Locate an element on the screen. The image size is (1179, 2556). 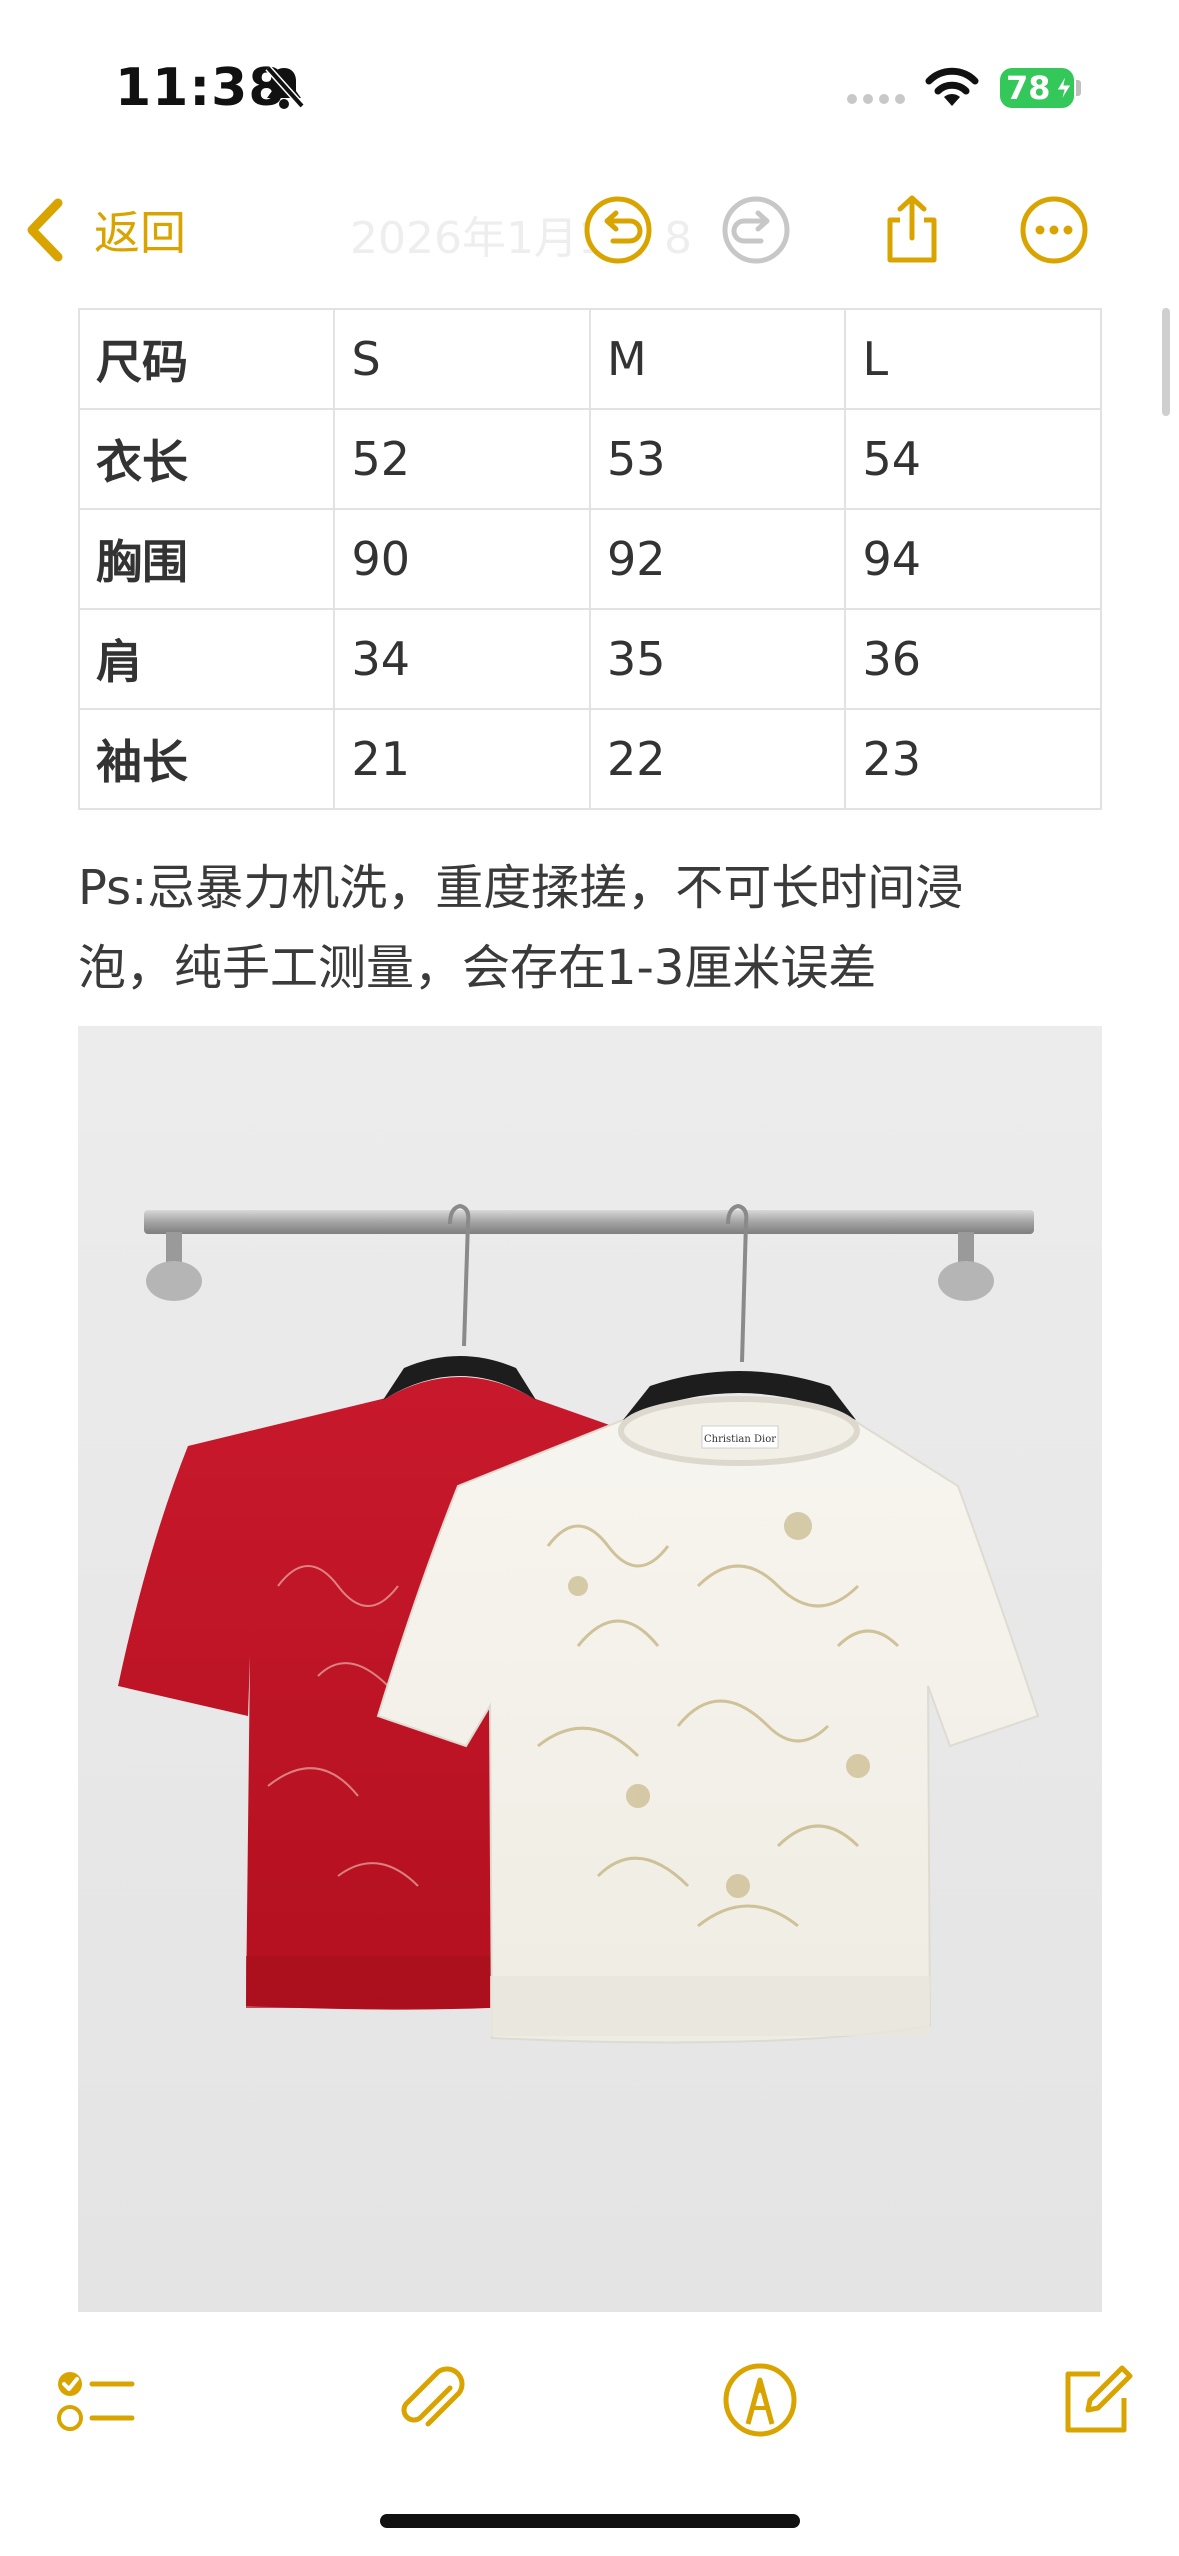
table-cell: 53 is located at coordinates (717, 459).